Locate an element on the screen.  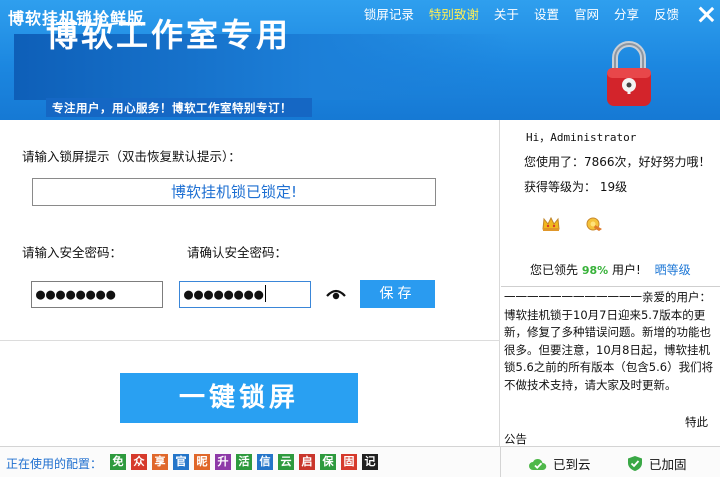
reinforced-status: 已加固 is located at coordinates (657, 463).